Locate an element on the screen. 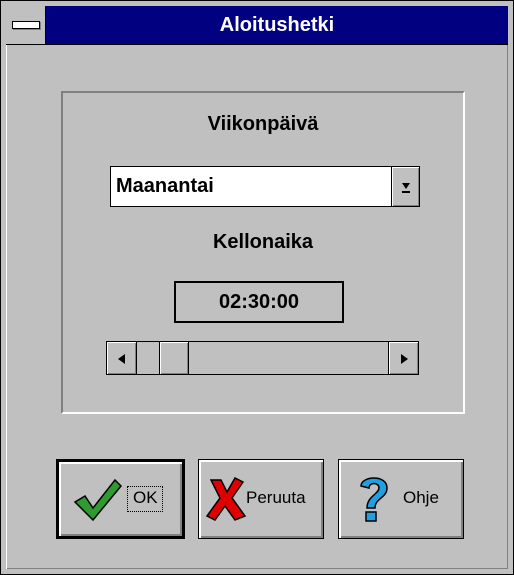 The height and width of the screenshot is (575, 514). system-menu-button is located at coordinates (26, 25).